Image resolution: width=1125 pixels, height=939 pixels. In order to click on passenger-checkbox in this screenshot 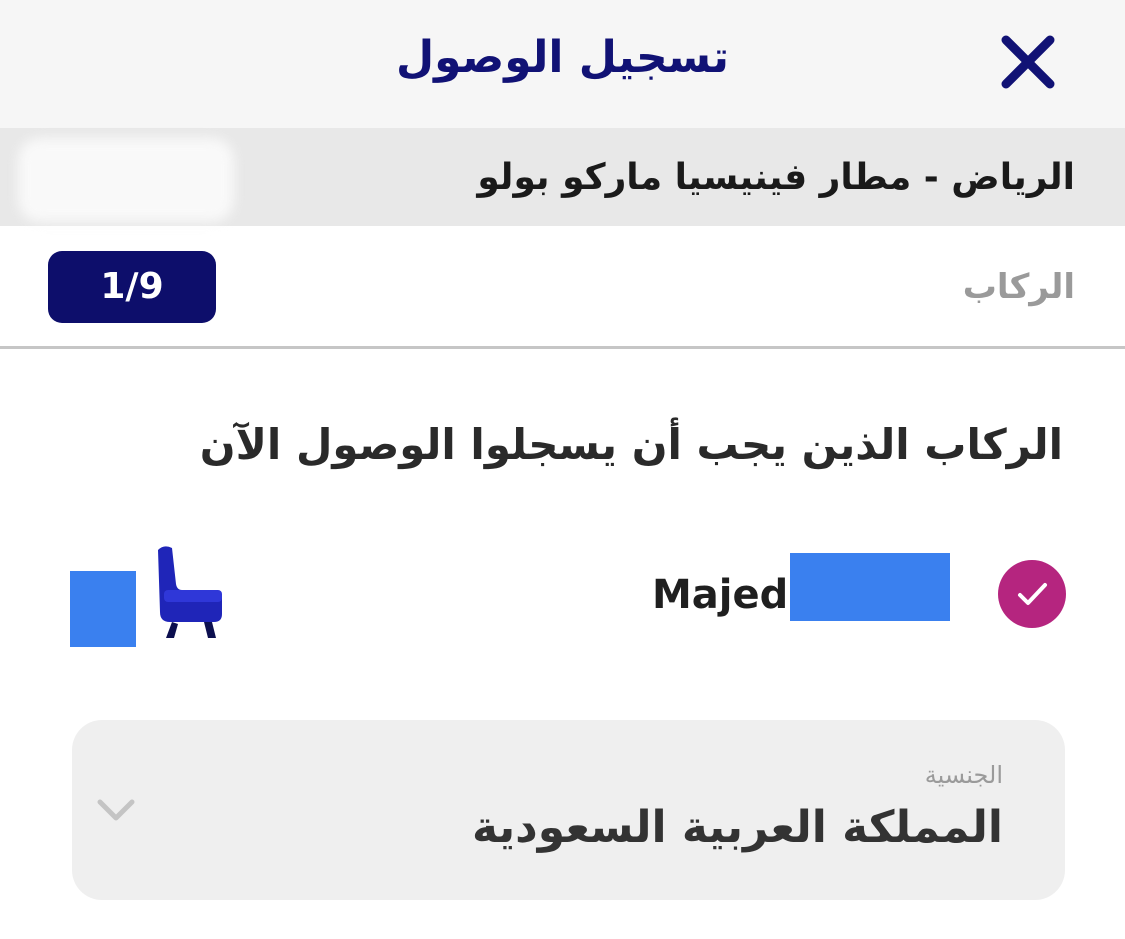, I will do `click(1032, 594)`.